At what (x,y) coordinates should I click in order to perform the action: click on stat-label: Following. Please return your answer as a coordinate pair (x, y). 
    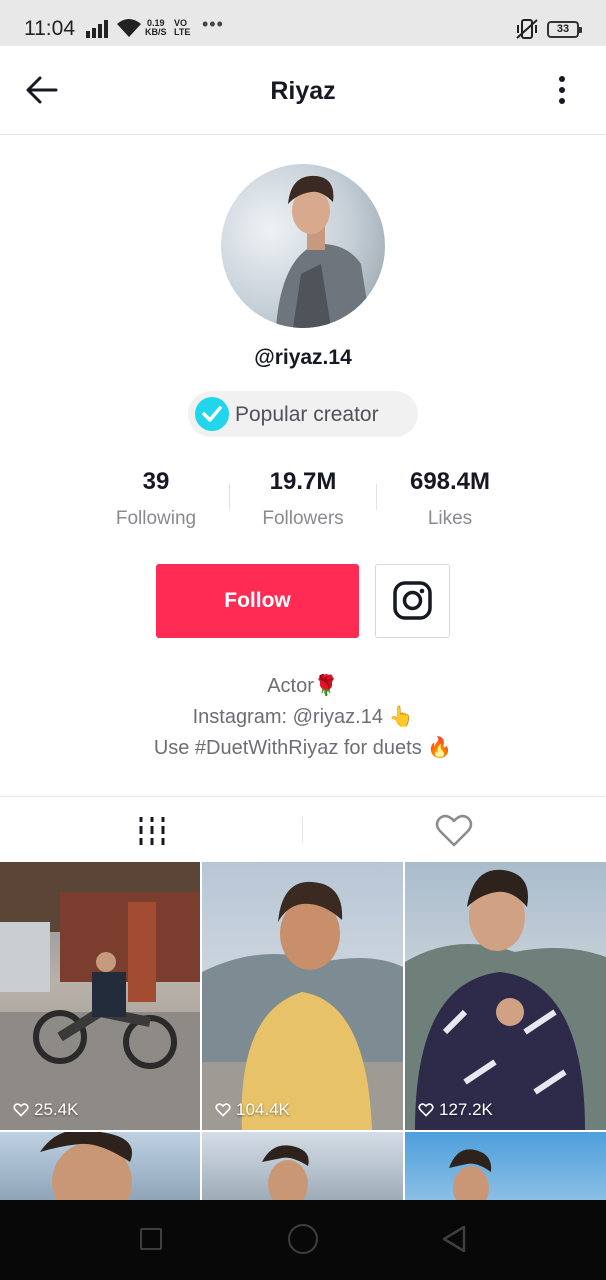
    Looking at the image, I should click on (156, 518).